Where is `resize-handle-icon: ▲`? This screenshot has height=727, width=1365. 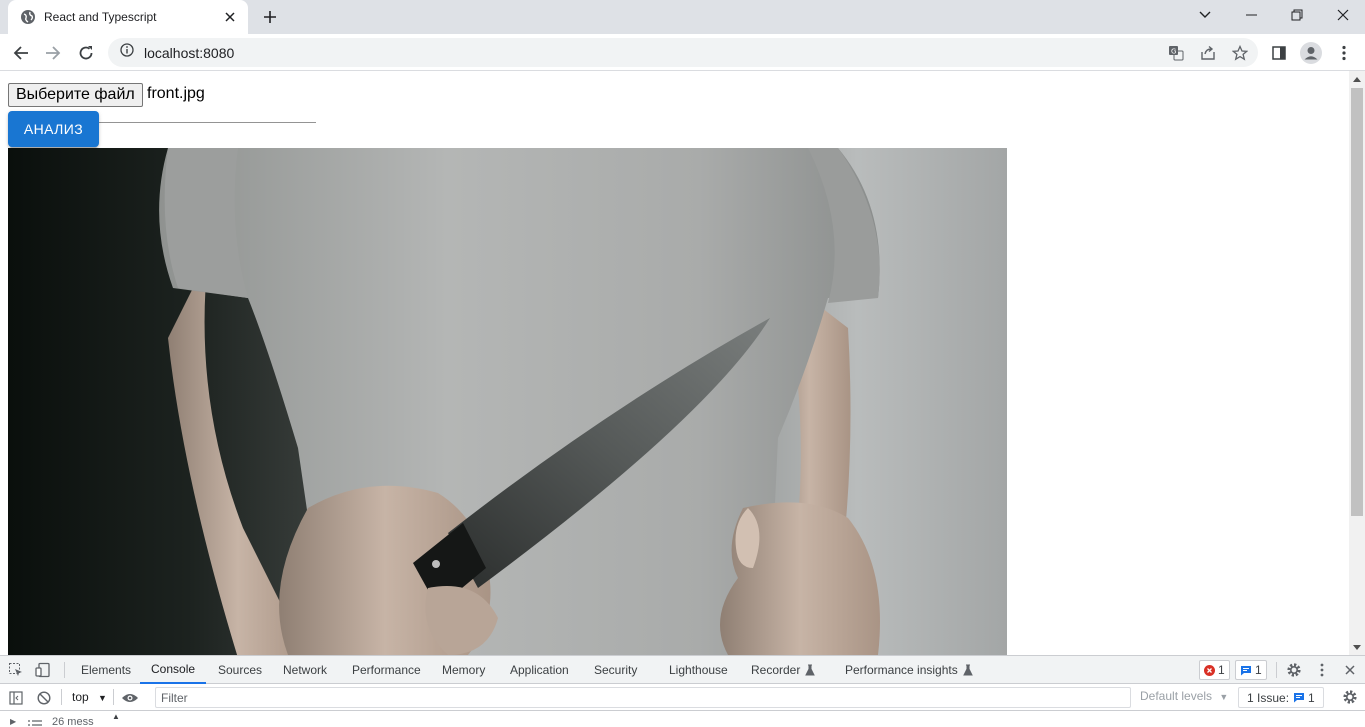 resize-handle-icon: ▲ is located at coordinates (116, 716).